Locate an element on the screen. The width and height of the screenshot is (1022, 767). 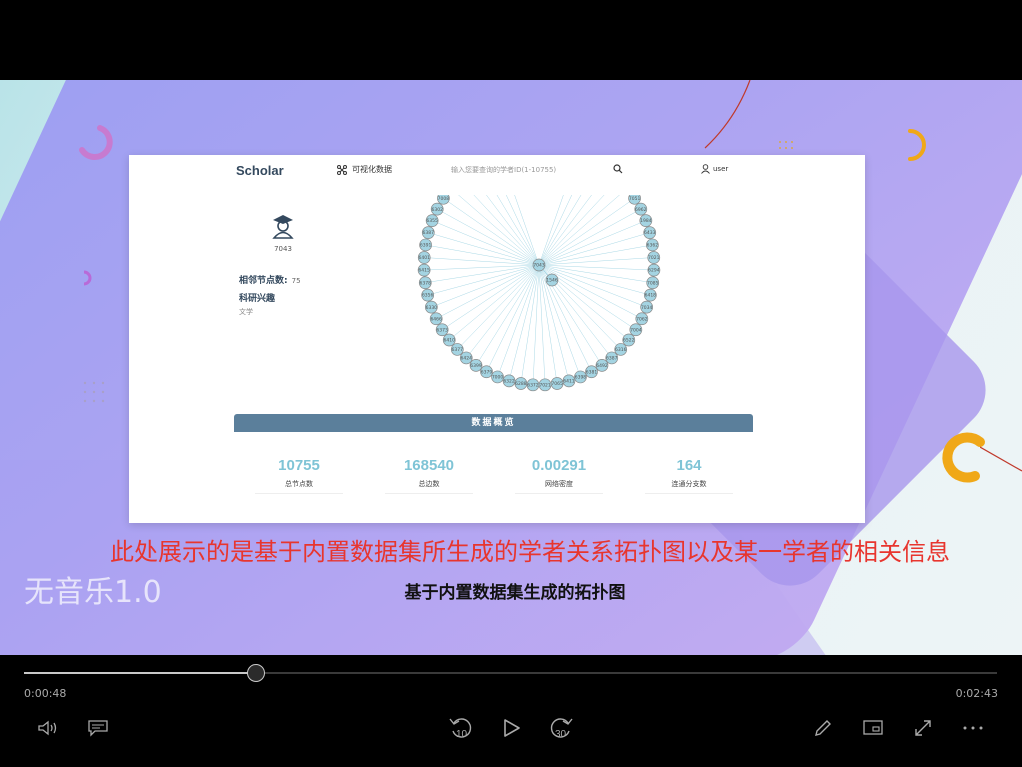
graph-node-label: 6294 is located at coordinates (654, 271).